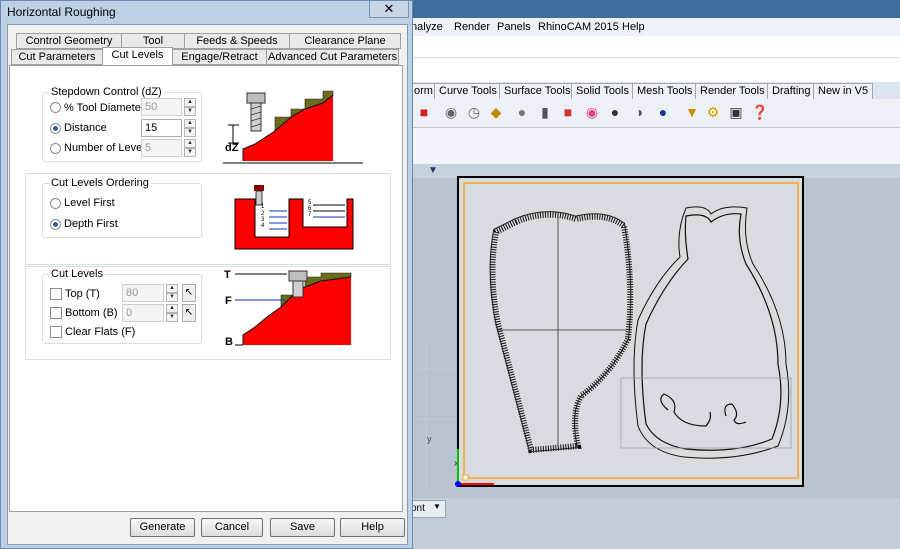 The image size is (900, 549). What do you see at coordinates (55, 107) in the screenshot?
I see `radio-tool-diameter` at bounding box center [55, 107].